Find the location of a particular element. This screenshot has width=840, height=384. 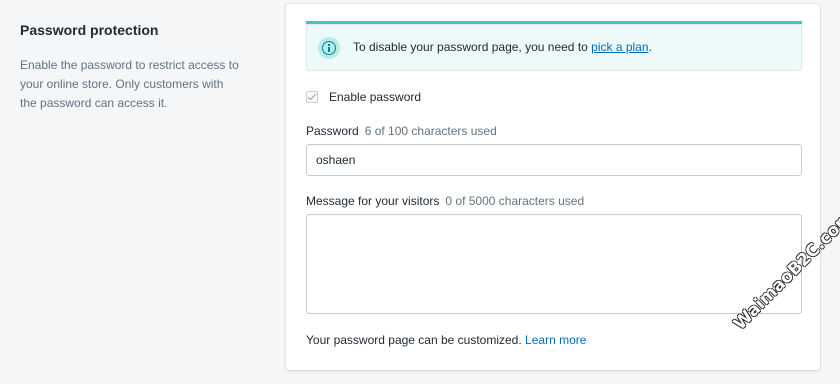

password-label-text: Password is located at coordinates (332, 131).